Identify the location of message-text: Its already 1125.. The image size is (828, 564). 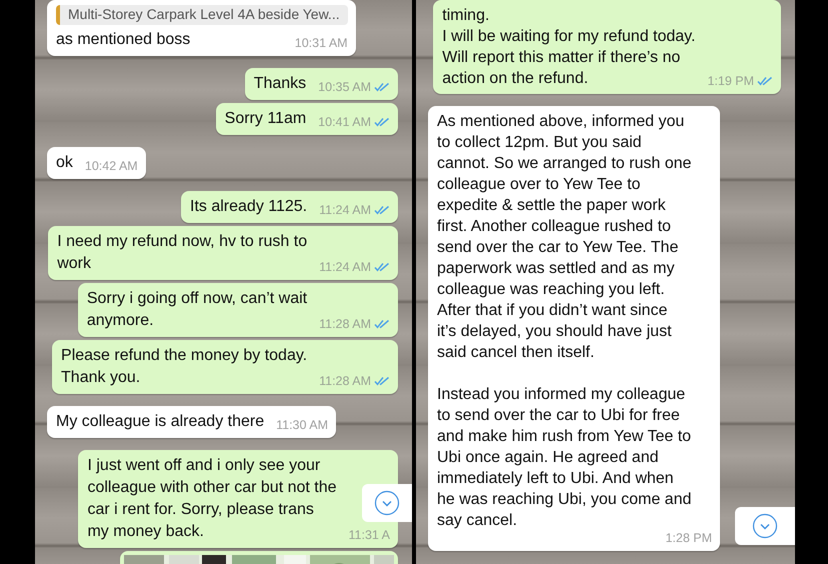
(249, 207).